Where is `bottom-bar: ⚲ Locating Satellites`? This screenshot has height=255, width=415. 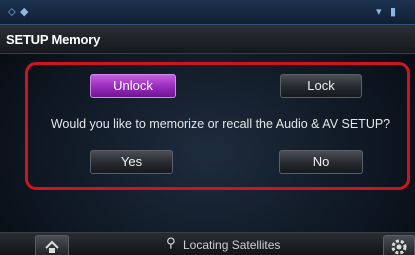
bottom-bar: ⚲ Locating Satellites is located at coordinates (207, 243).